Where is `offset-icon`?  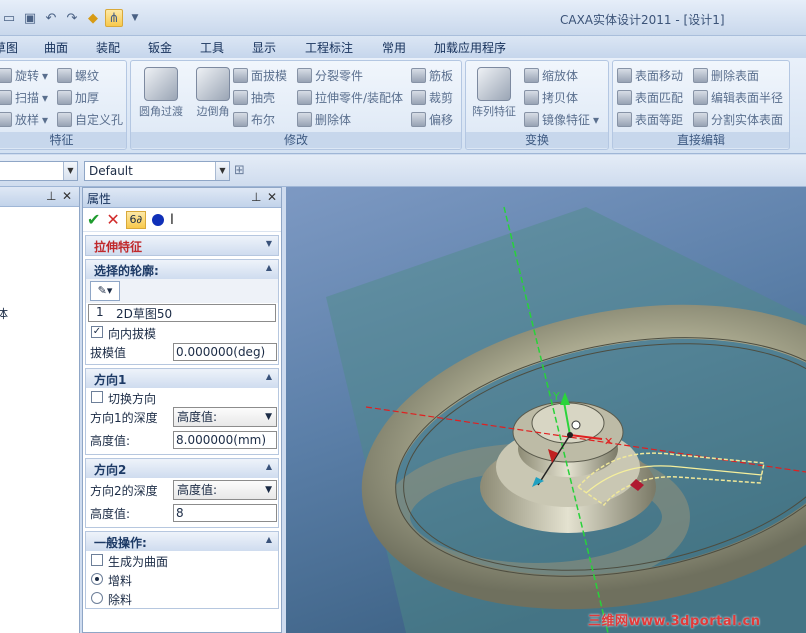 offset-icon is located at coordinates (418, 119).